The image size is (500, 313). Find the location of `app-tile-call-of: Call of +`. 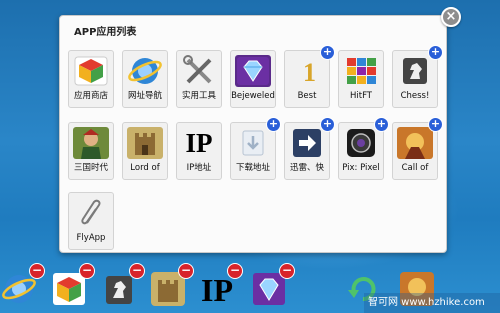

app-tile-call-of: Call of + is located at coordinates (417, 148).